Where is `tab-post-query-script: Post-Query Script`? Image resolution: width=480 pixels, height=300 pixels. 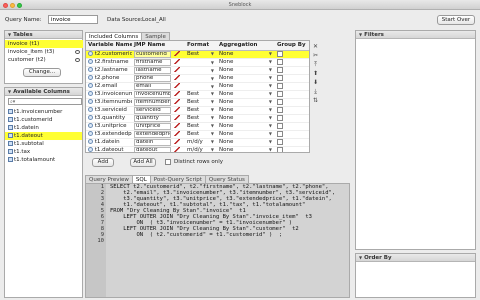
tab-post-query-script: Post-Query Script is located at coordinates (177, 179).